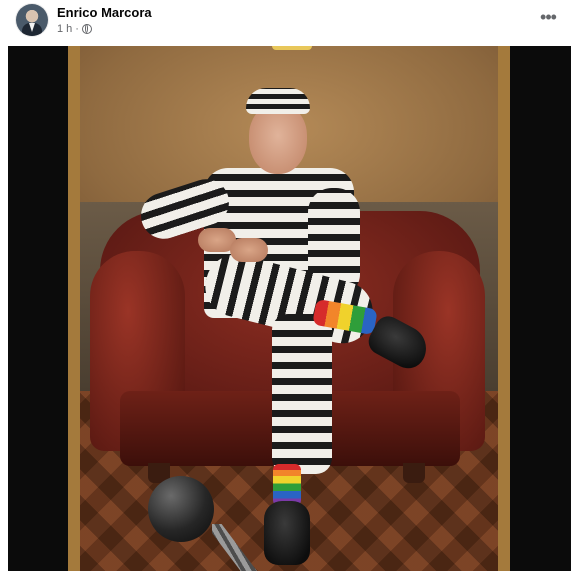 This screenshot has height=573, width=573. What do you see at coordinates (64, 29) in the screenshot?
I see `post-timestamp: 1 h` at bounding box center [64, 29].